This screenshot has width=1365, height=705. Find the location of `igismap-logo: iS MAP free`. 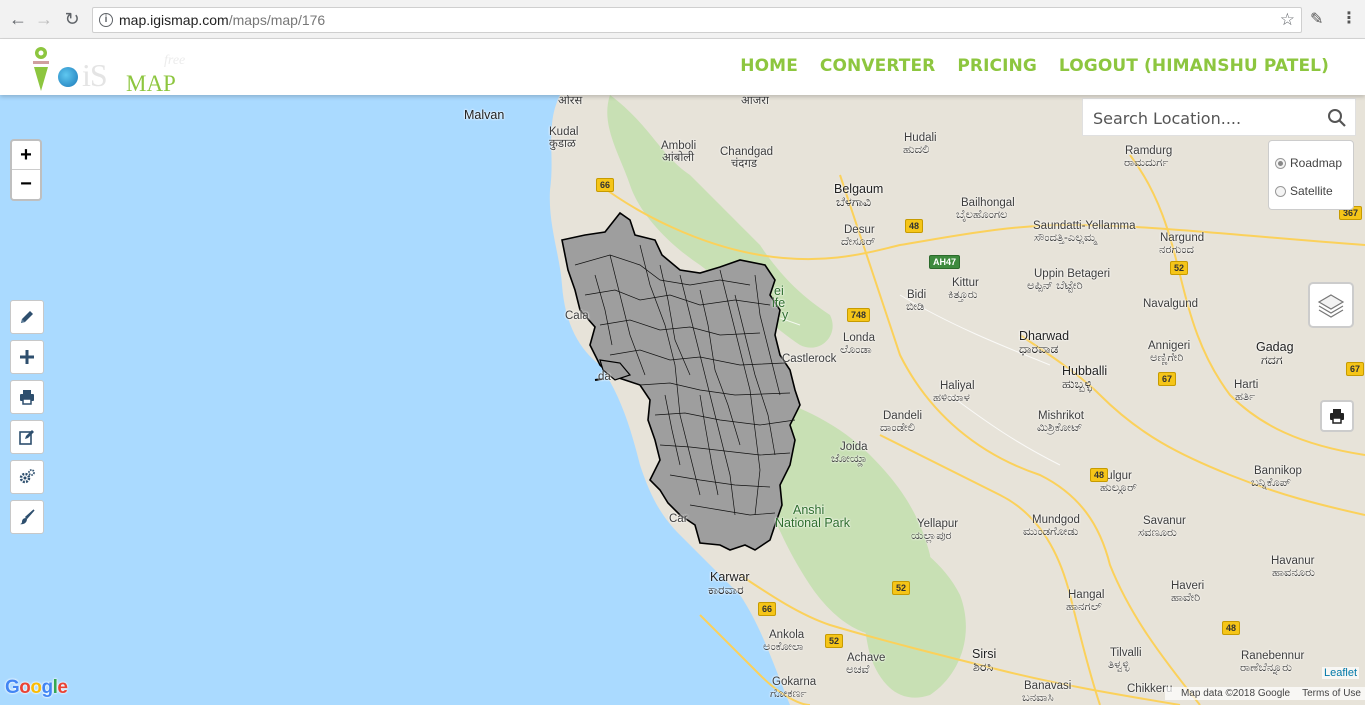

igismap-logo: iS MAP free is located at coordinates (119, 69).